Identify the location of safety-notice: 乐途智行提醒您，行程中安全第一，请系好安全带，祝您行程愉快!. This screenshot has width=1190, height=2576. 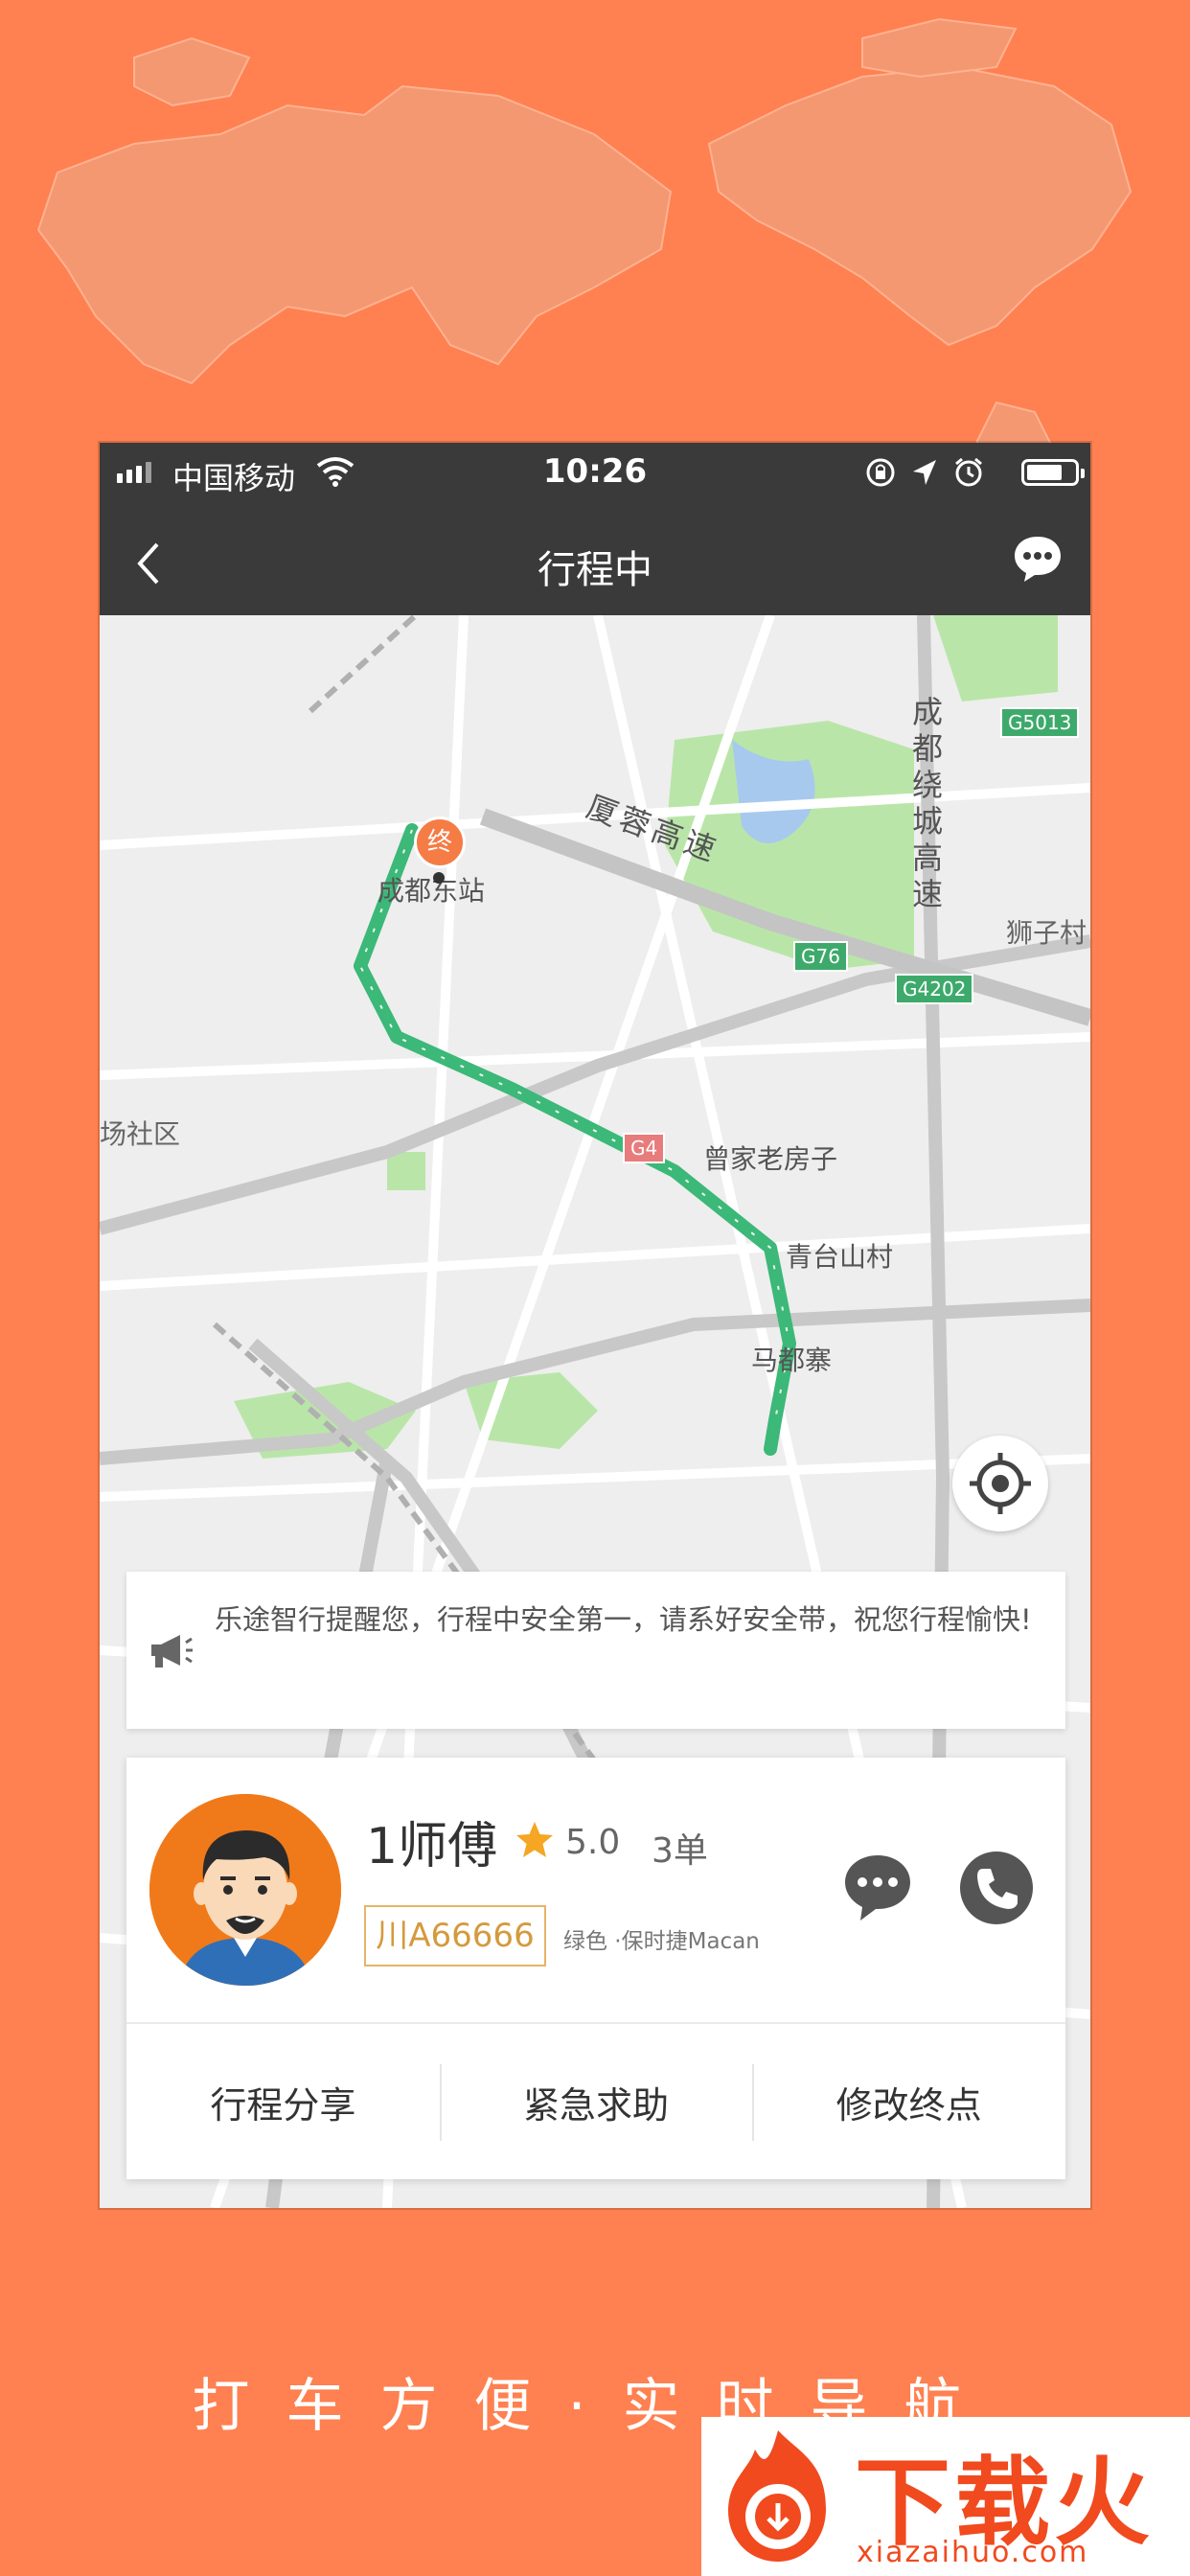
(595, 1650).